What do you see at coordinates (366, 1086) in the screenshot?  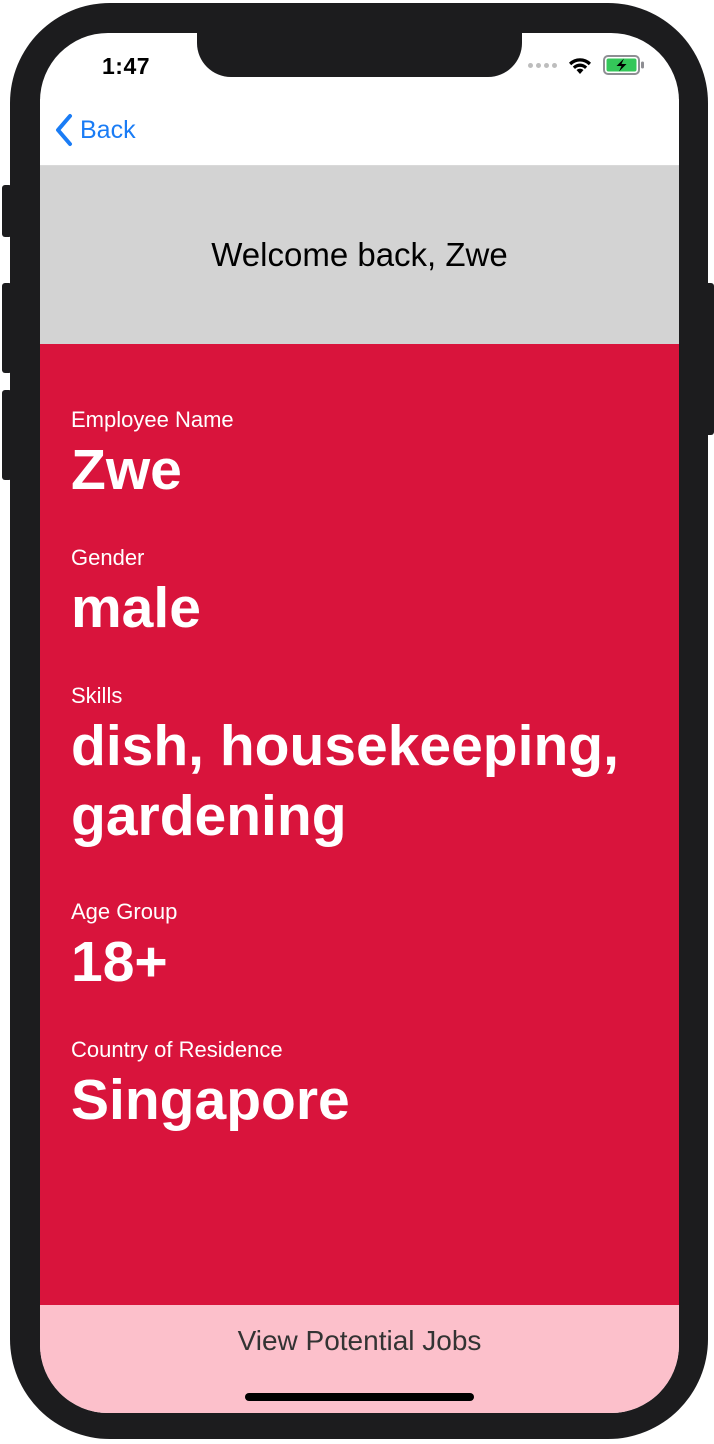 I see `field-country: Country of Residence Singapore` at bounding box center [366, 1086].